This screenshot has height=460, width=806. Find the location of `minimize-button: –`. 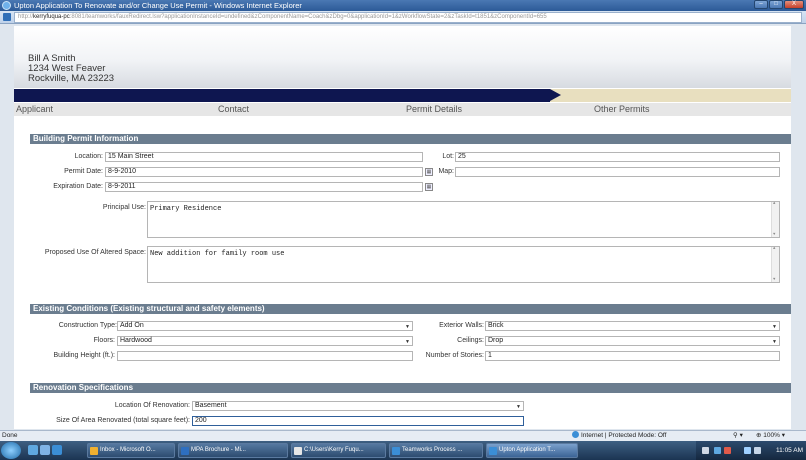

minimize-button: – is located at coordinates (761, 4).